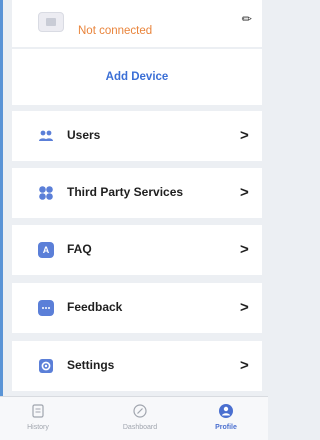 This screenshot has height=440, width=320. I want to click on menu-item-label: Third Party Services, so click(125, 192).